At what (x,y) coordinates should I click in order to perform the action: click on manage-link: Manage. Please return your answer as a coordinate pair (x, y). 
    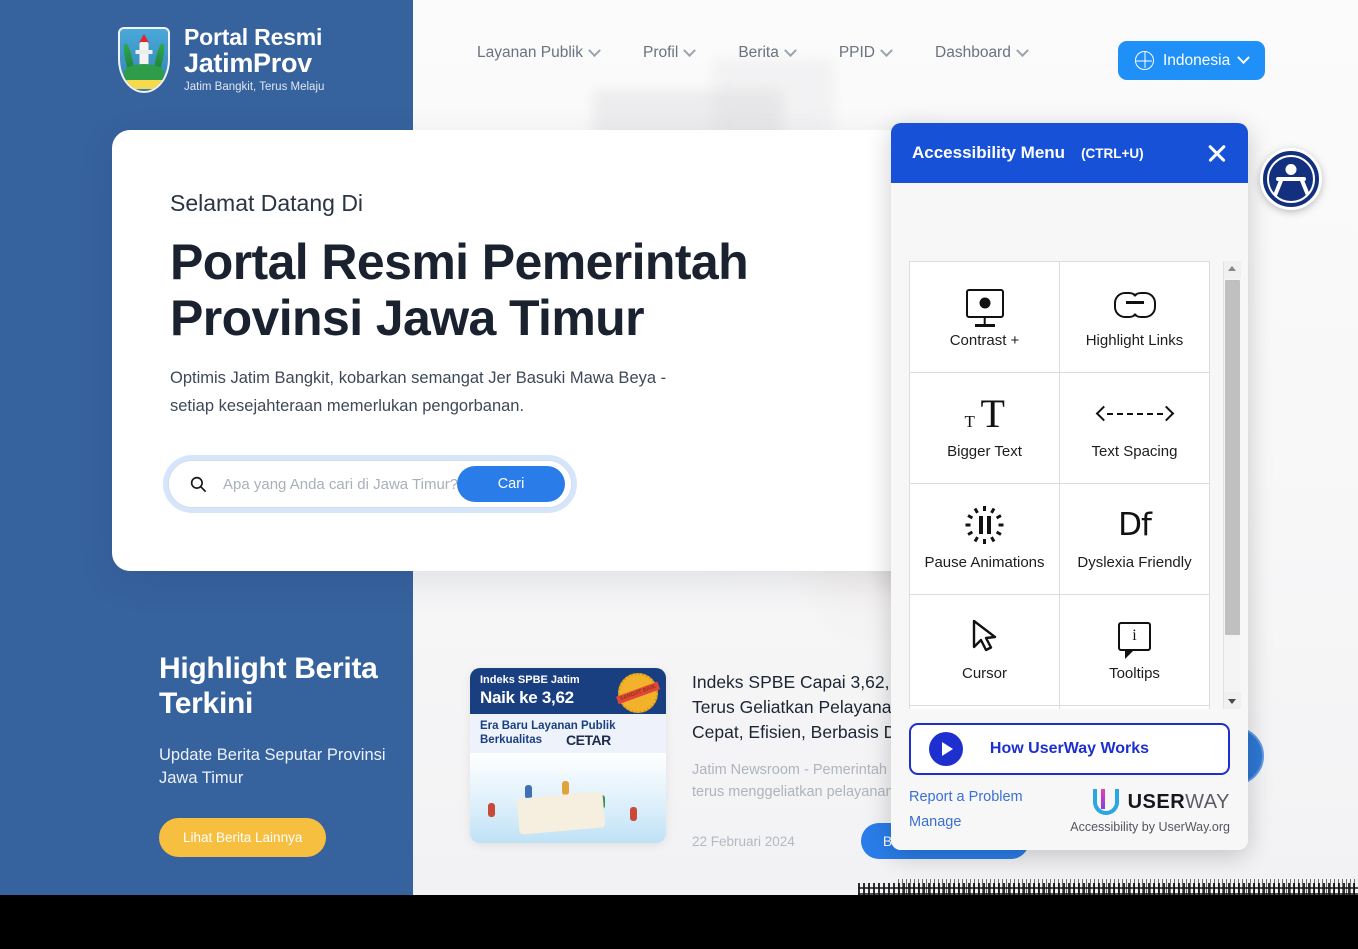
    Looking at the image, I should click on (966, 822).